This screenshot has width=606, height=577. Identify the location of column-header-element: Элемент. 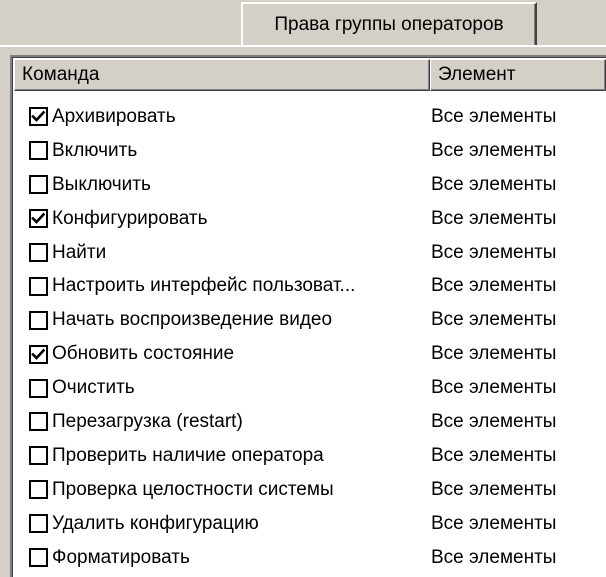
(518, 75).